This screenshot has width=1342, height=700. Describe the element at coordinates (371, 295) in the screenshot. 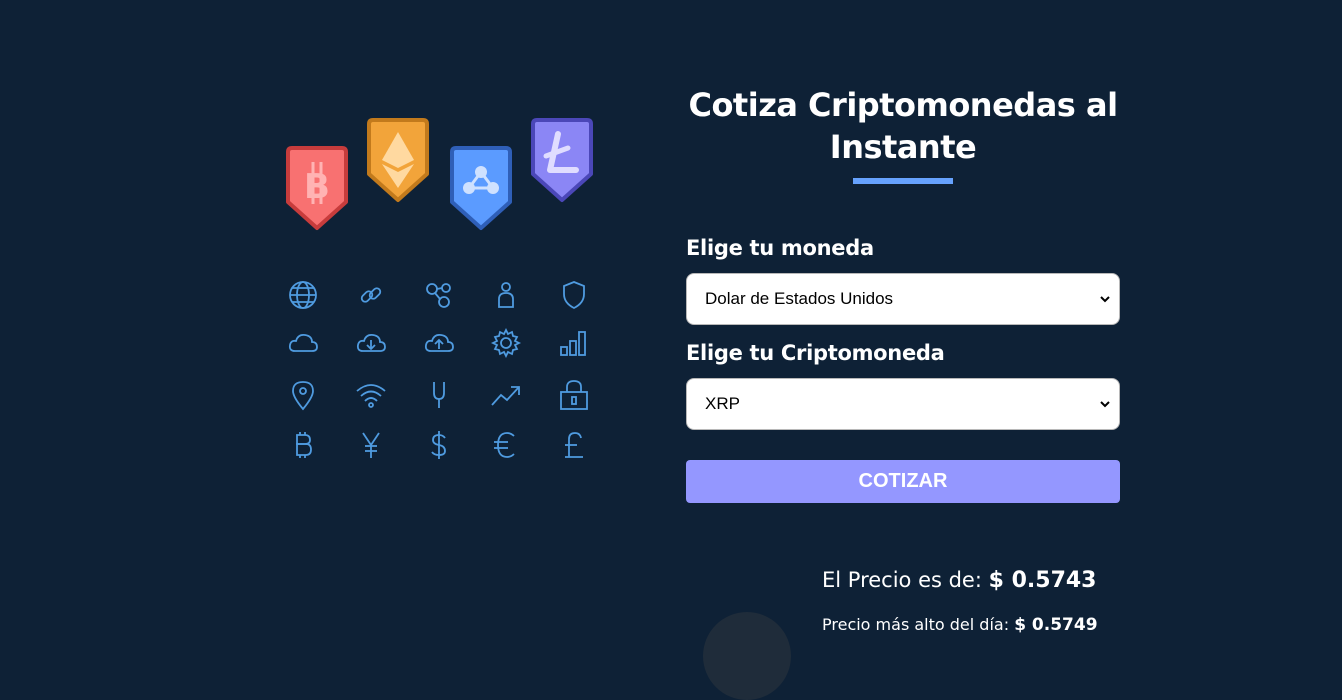

I see `link-icon` at that location.